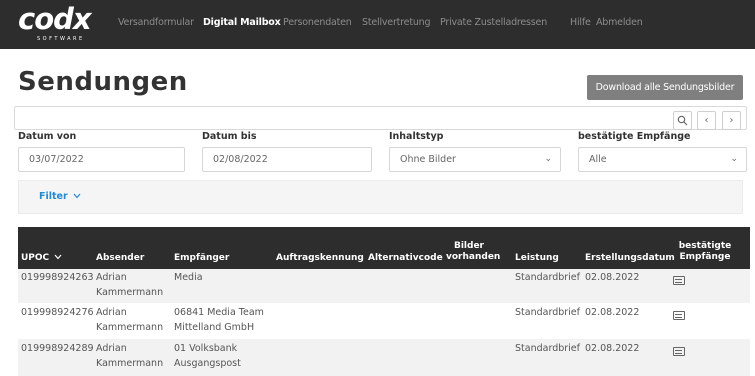 The width and height of the screenshot is (755, 376). Describe the element at coordinates (287, 159) in the screenshot. I see `datum-bis-input: 02/08/2022` at that location.